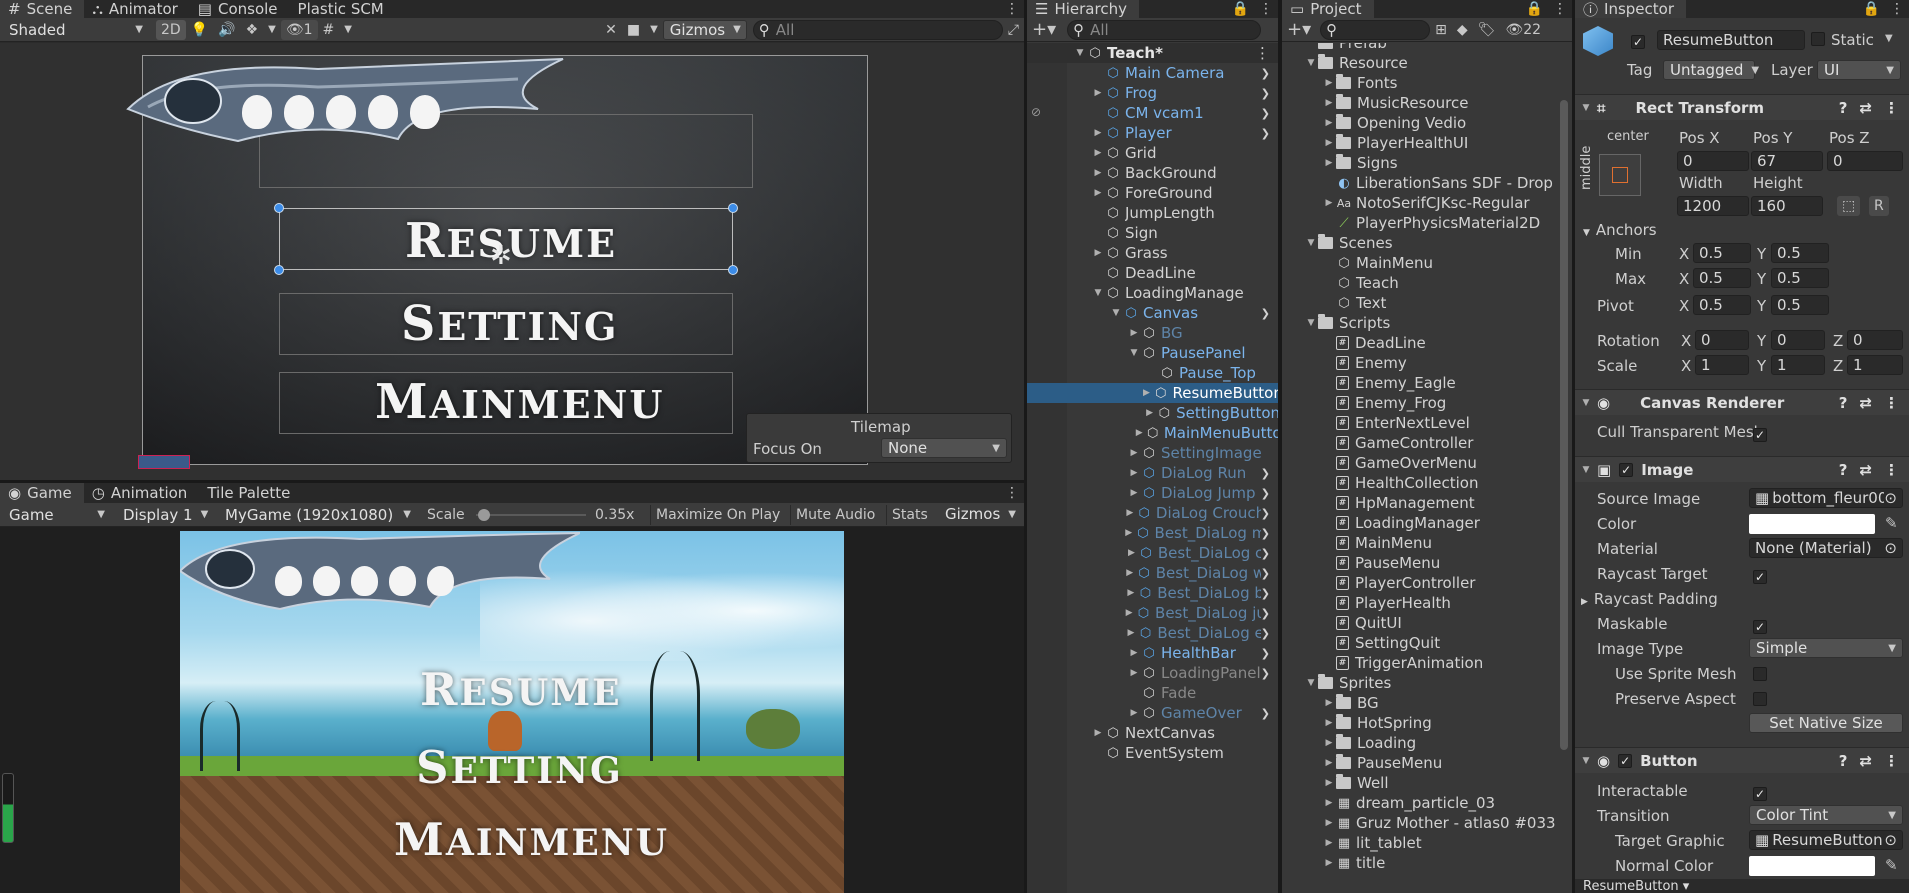 Image resolution: width=1909 pixels, height=893 pixels. I want to click on expand-arrow-icon: ▼, so click(1080, 53).